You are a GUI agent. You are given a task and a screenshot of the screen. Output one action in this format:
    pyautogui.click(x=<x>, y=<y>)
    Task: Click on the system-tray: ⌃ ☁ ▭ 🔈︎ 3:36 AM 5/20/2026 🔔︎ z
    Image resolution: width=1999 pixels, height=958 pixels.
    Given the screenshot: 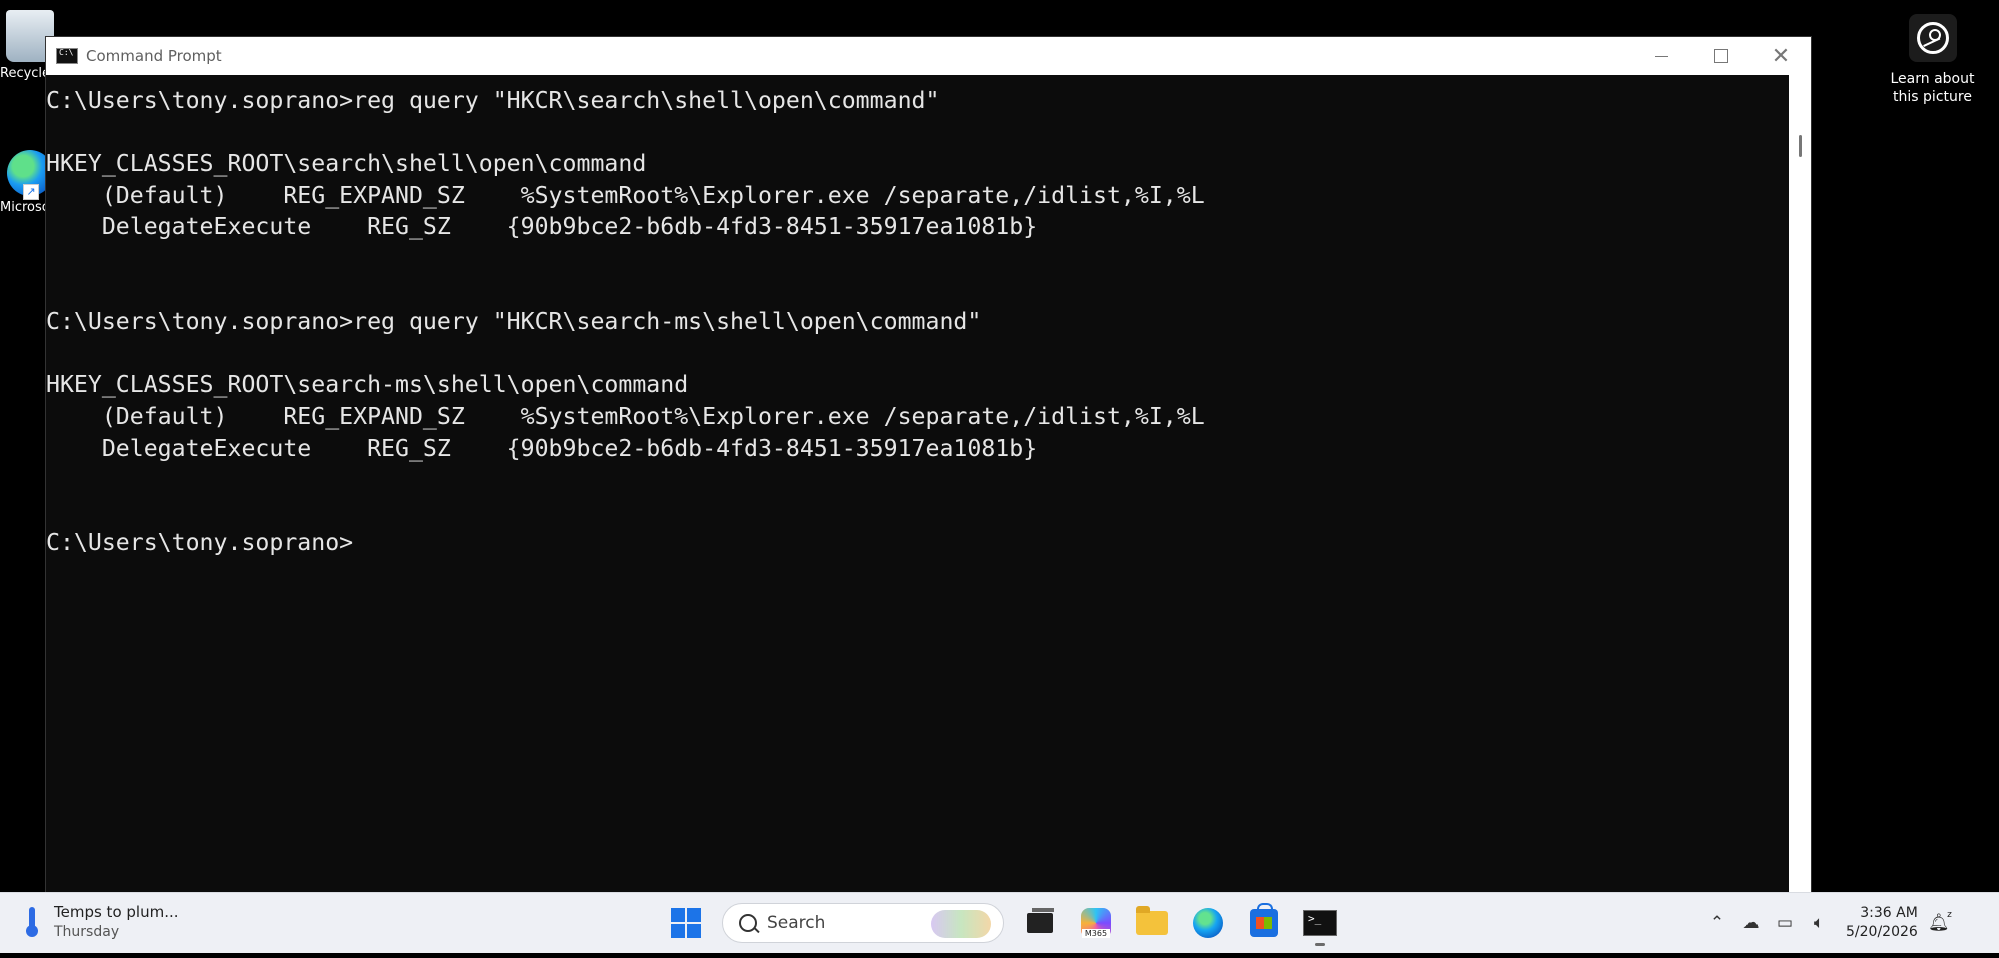 What is the action you would take?
    pyautogui.click(x=1826, y=923)
    